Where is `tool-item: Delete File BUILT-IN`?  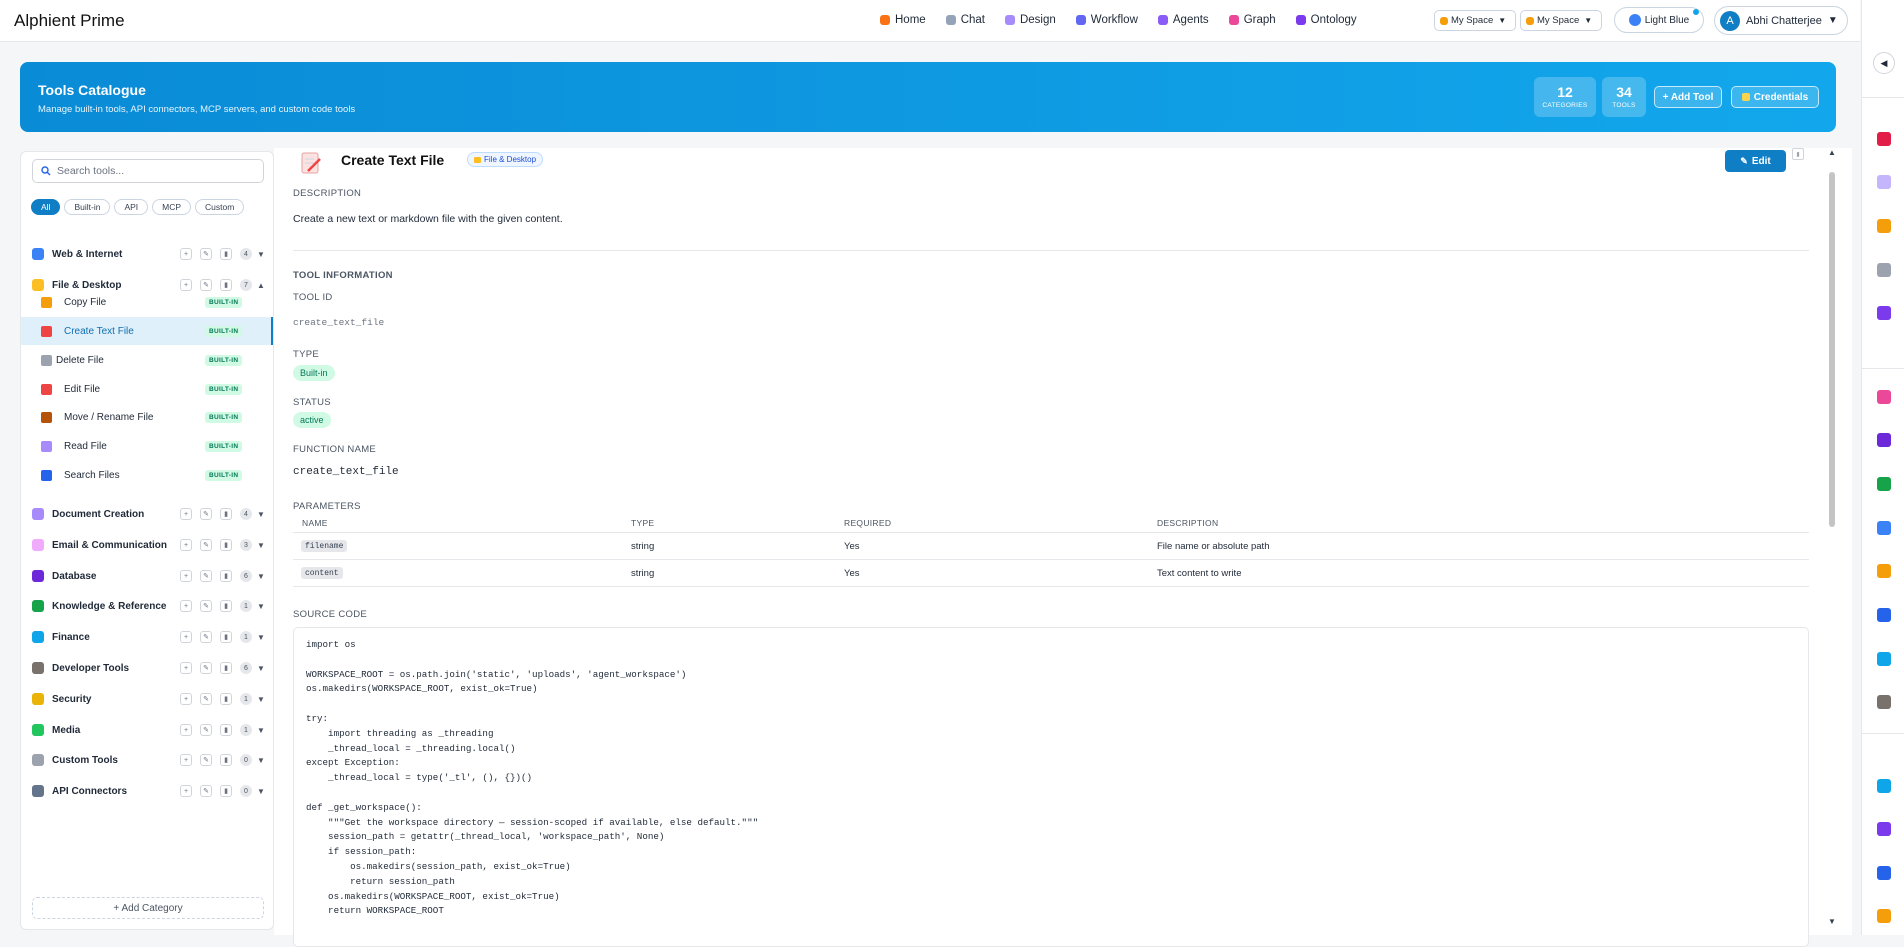
tool-item: Delete File BUILT-IN is located at coordinates (147, 360).